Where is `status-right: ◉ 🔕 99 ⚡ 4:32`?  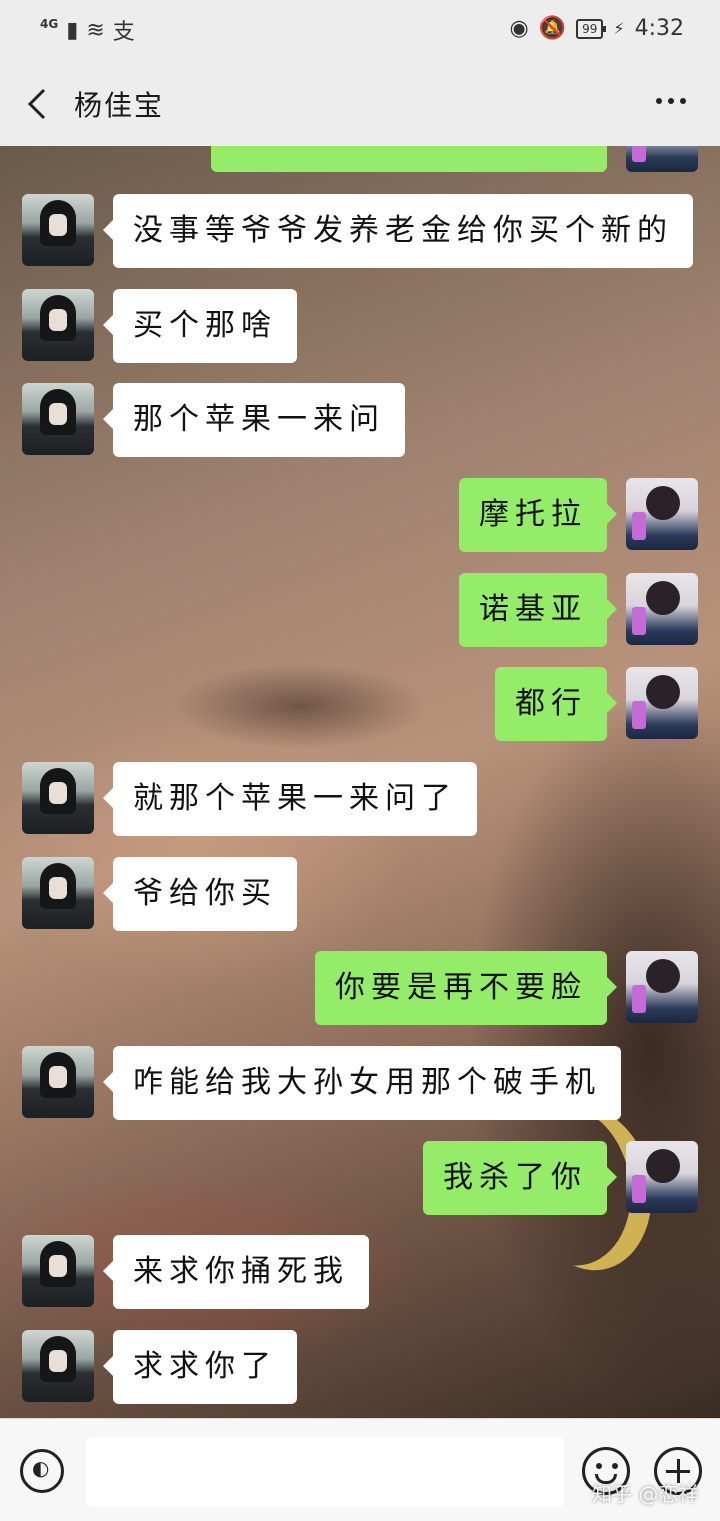
status-right: ◉ 🔕 99 ⚡ 4:32 is located at coordinates (596, 28).